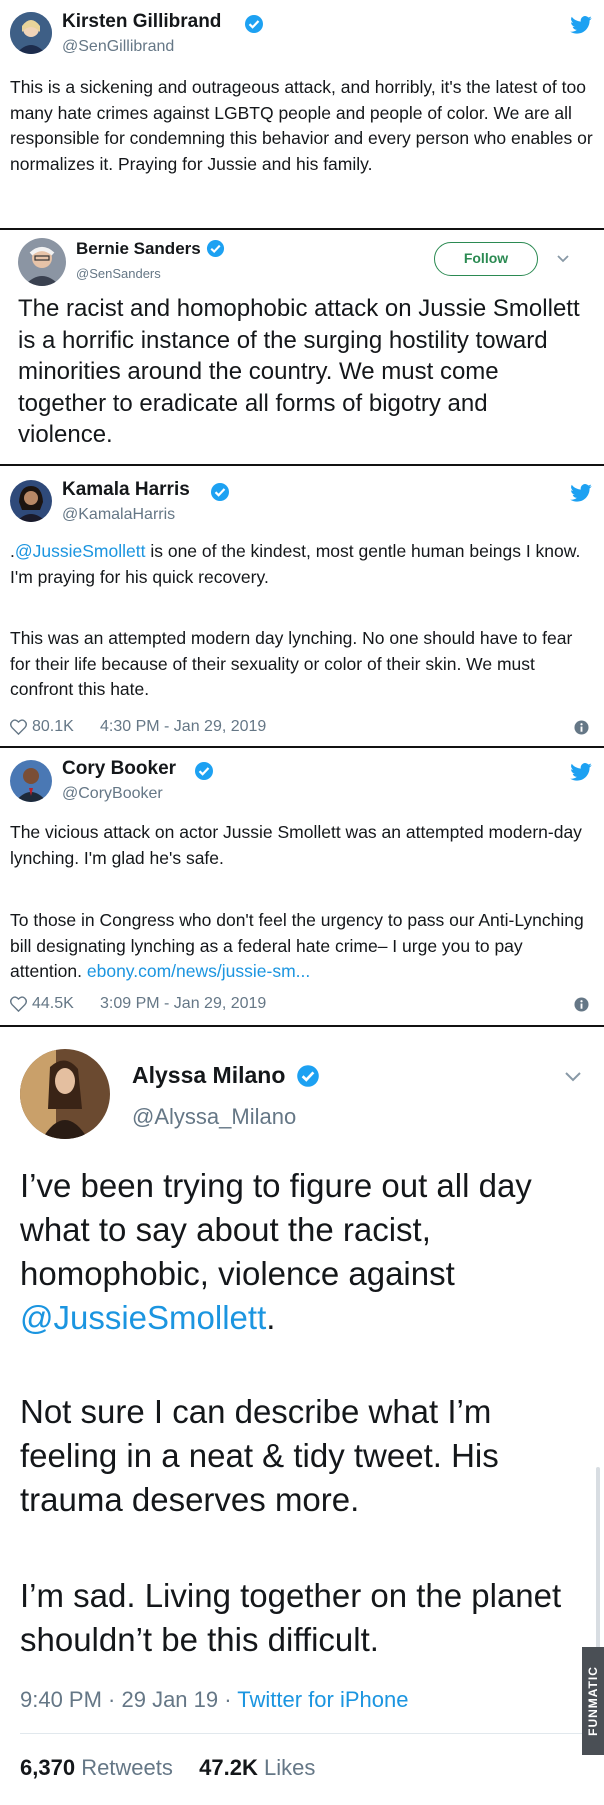 This screenshot has height=1805, width=604. I want to click on text-end: ., so click(271, 1317).